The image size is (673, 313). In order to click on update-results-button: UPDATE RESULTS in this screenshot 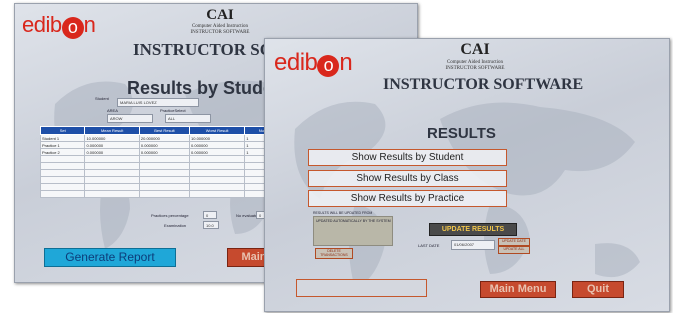, I will do `click(473, 229)`.